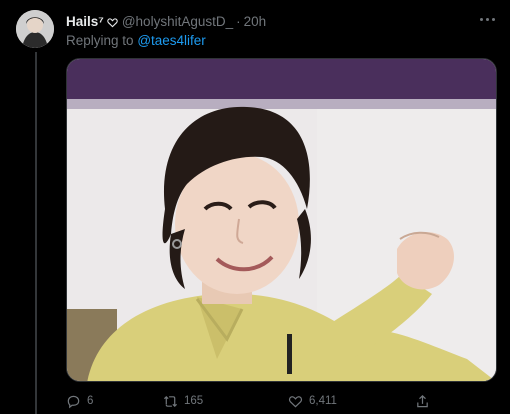 The height and width of the screenshot is (414, 510). What do you see at coordinates (282, 21) in the screenshot?
I see `tweet-header: Hails⁷ @holyshitAgustD_ · 20h` at bounding box center [282, 21].